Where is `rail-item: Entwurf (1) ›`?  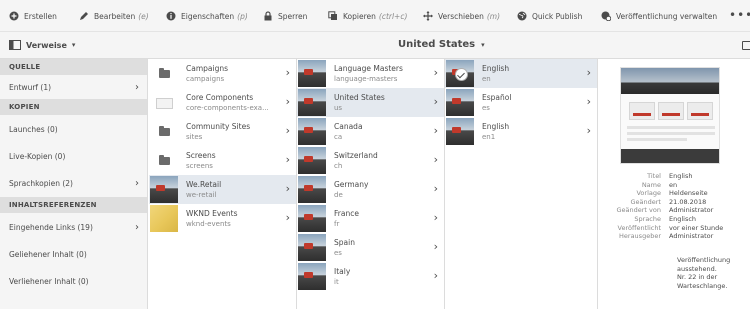 rail-item: Entwurf (1) › is located at coordinates (73, 87).